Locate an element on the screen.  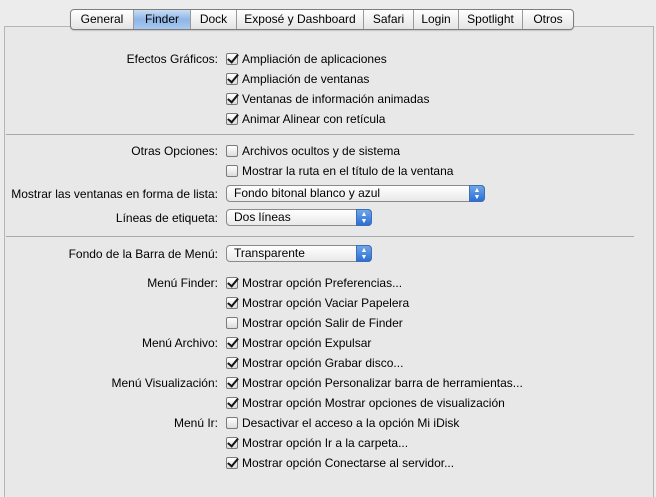
checkbox-mostrar-ruta is located at coordinates (232, 171).